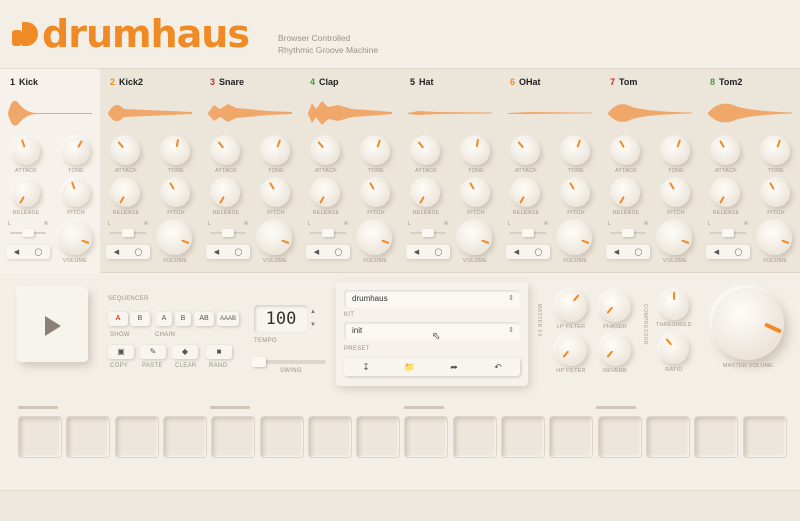 The height and width of the screenshot is (521, 800). I want to click on copy-button: ▣, so click(121, 352).